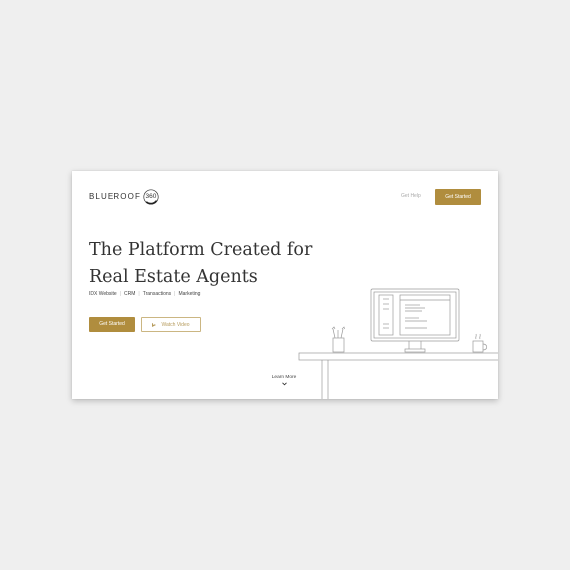 The image size is (570, 570). I want to click on desk-illustration, so click(398, 343).